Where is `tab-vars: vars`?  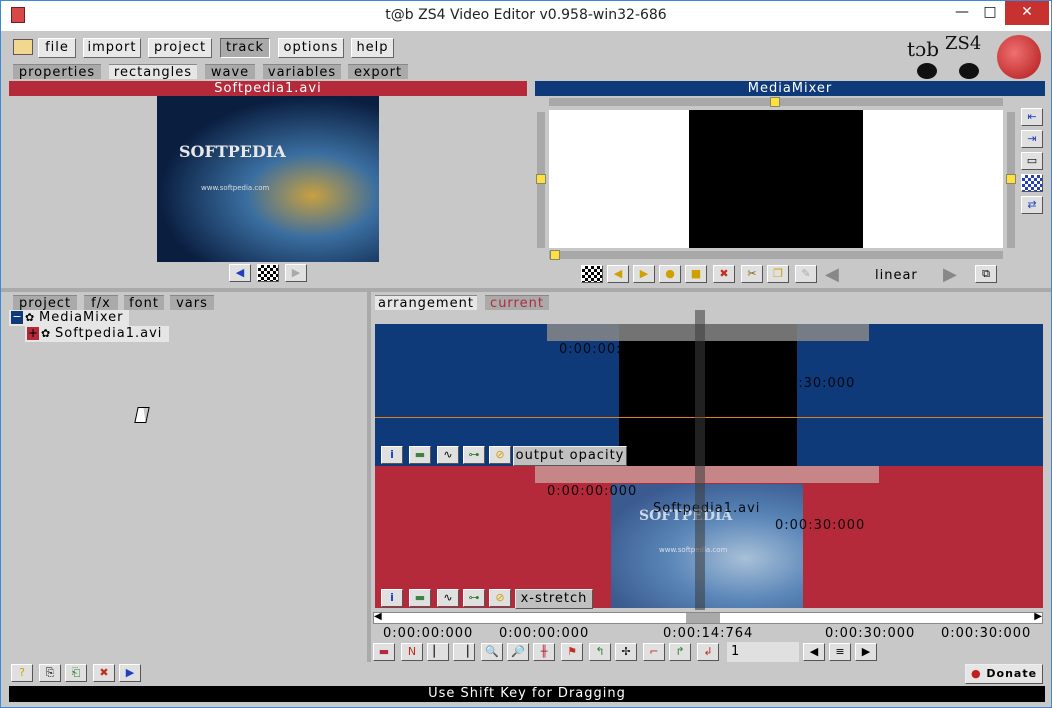
tab-vars: vars is located at coordinates (192, 303).